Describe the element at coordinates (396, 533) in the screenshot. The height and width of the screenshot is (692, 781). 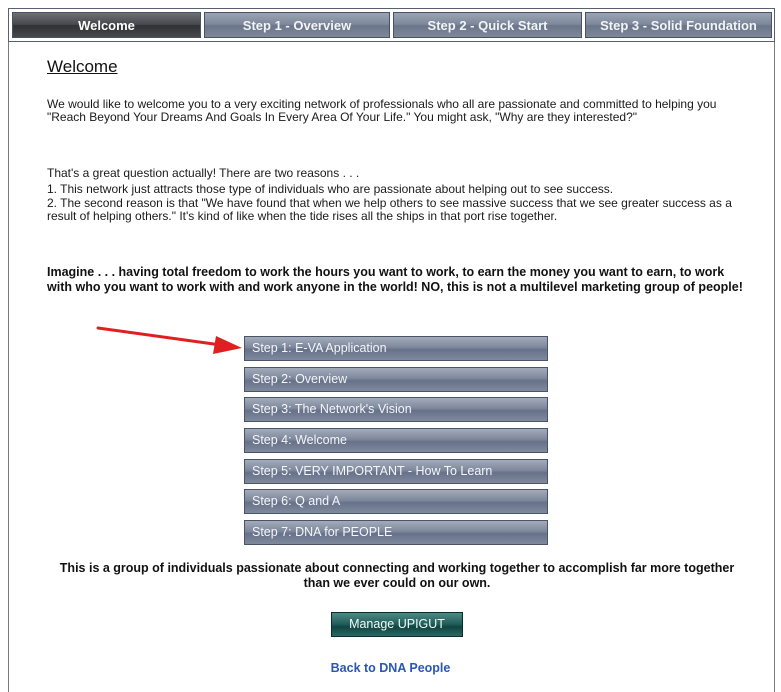
I see `step-7-dna-for-people-button: Step 7: DNA for PEOPLE` at that location.